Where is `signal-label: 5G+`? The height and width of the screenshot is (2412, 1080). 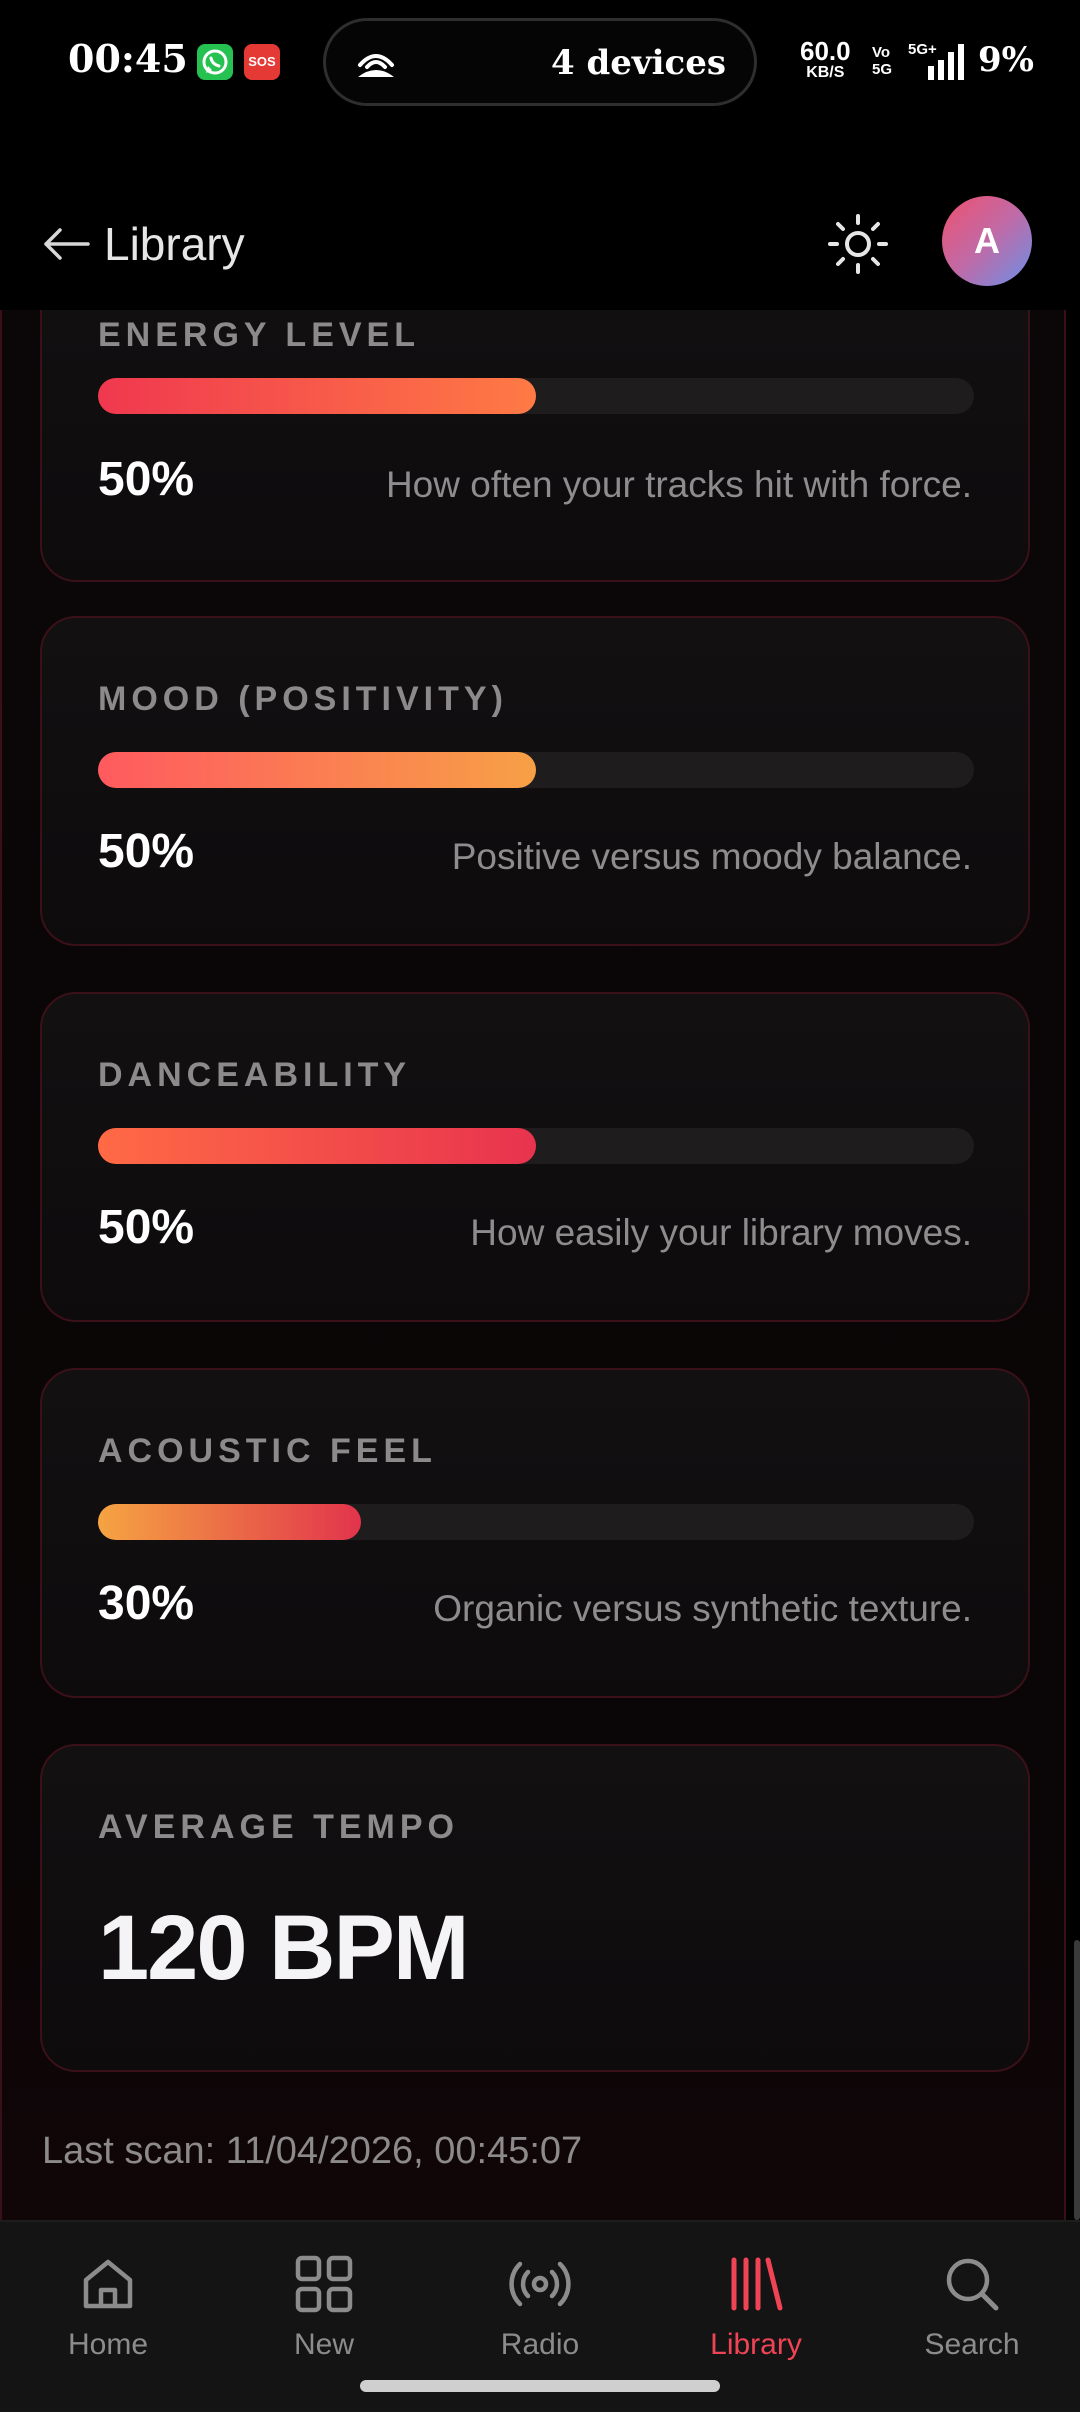
signal-label: 5G+ is located at coordinates (922, 49).